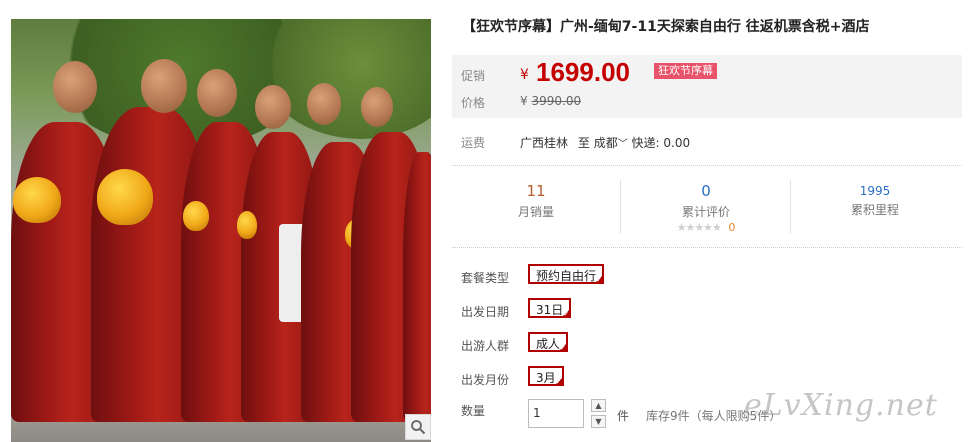 This screenshot has height=442, width=974. I want to click on option-package-type: 预约自由行 ✓, so click(566, 274).